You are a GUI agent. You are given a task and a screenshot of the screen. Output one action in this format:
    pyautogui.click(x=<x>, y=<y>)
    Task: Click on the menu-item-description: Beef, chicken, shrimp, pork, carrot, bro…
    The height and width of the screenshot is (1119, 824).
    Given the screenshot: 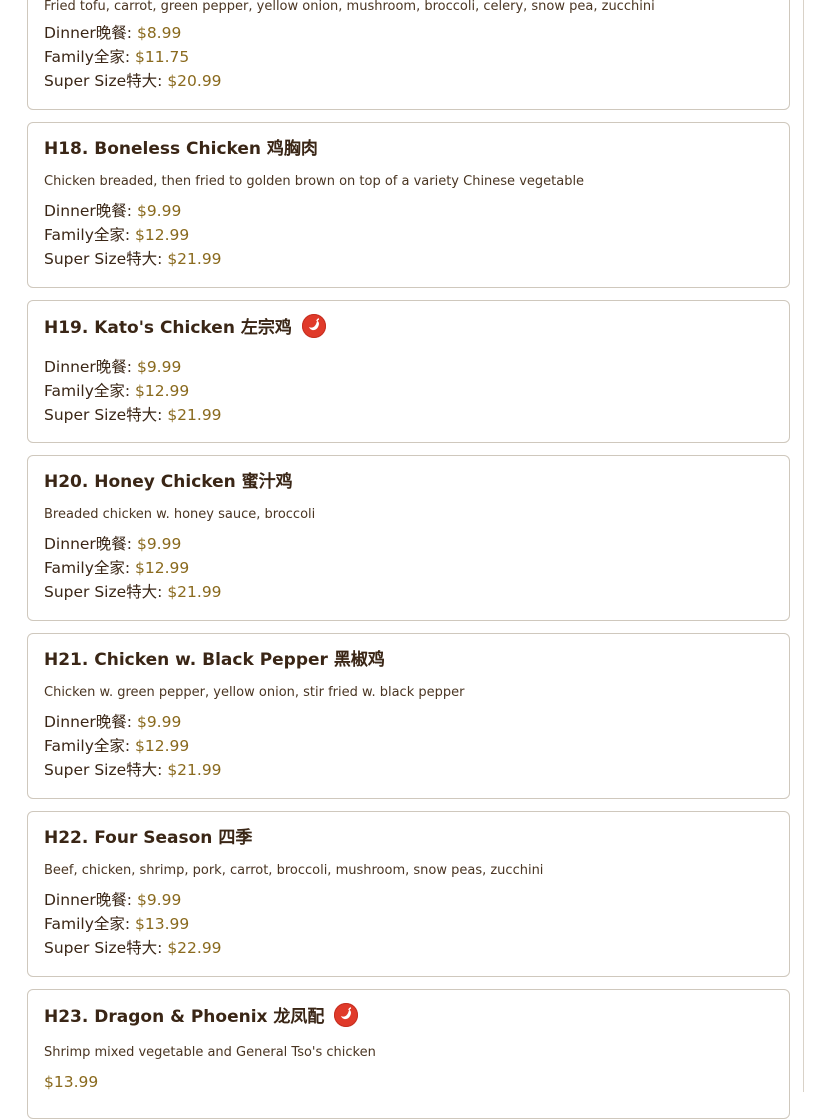 What is the action you would take?
    pyautogui.click(x=294, y=870)
    